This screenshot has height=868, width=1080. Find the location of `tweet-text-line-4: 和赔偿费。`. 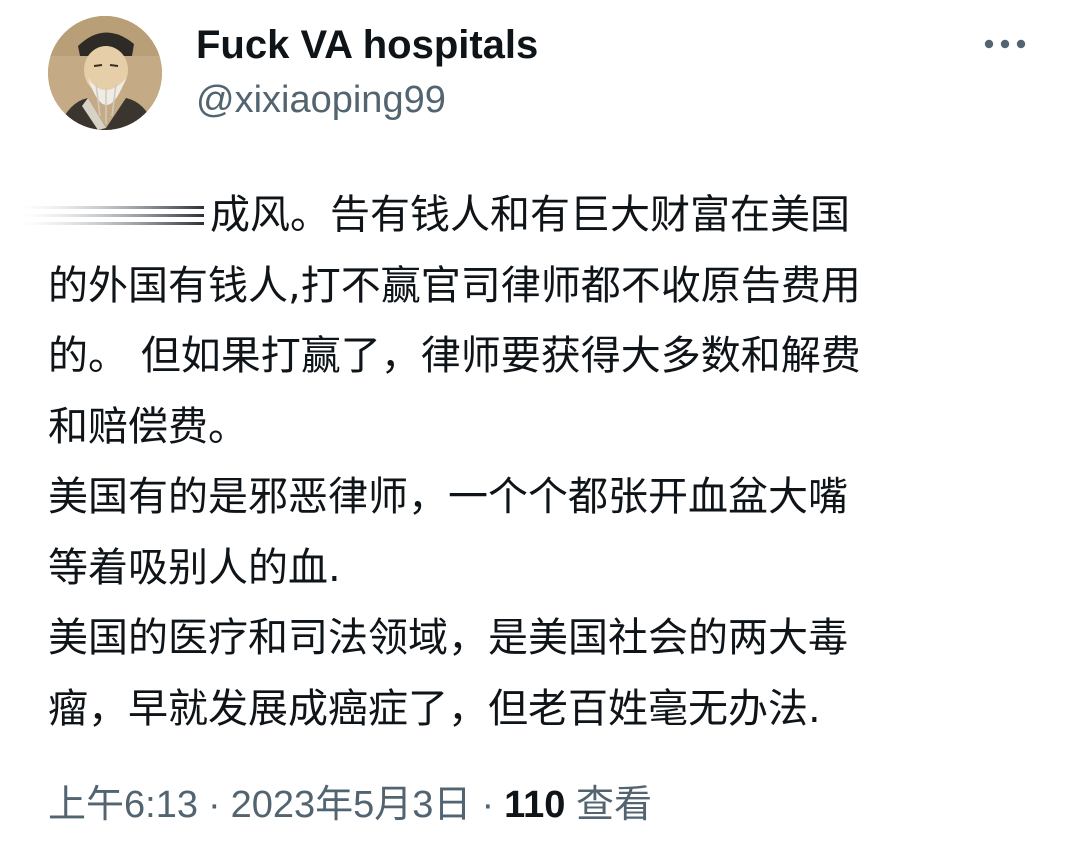

tweet-text-line-4: 和赔偿费。 is located at coordinates (148, 426).